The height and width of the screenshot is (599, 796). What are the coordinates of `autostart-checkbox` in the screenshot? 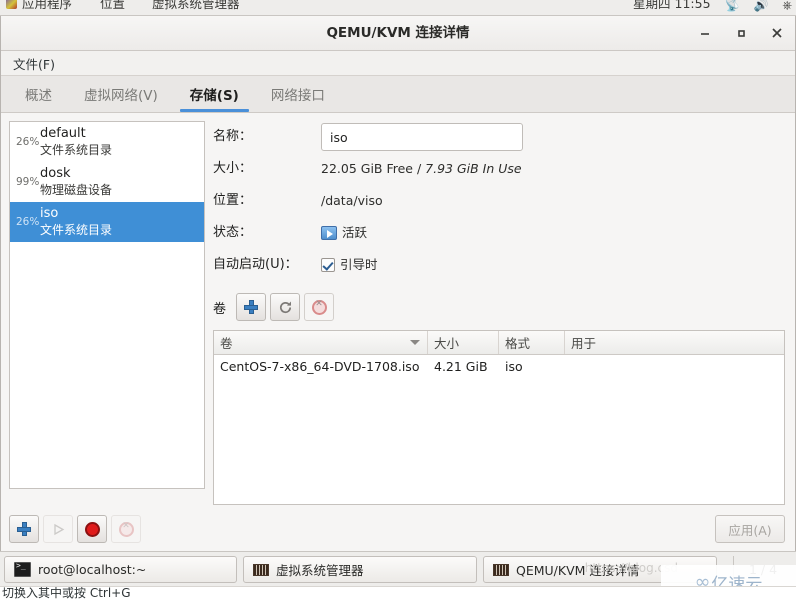 It's located at (328, 265).